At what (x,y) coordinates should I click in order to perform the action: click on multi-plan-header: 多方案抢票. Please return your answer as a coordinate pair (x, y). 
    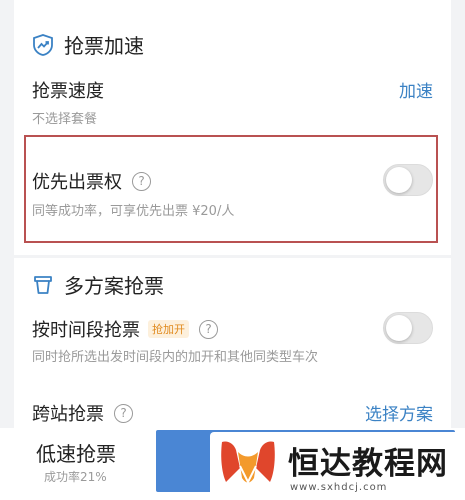
    Looking at the image, I should click on (98, 284).